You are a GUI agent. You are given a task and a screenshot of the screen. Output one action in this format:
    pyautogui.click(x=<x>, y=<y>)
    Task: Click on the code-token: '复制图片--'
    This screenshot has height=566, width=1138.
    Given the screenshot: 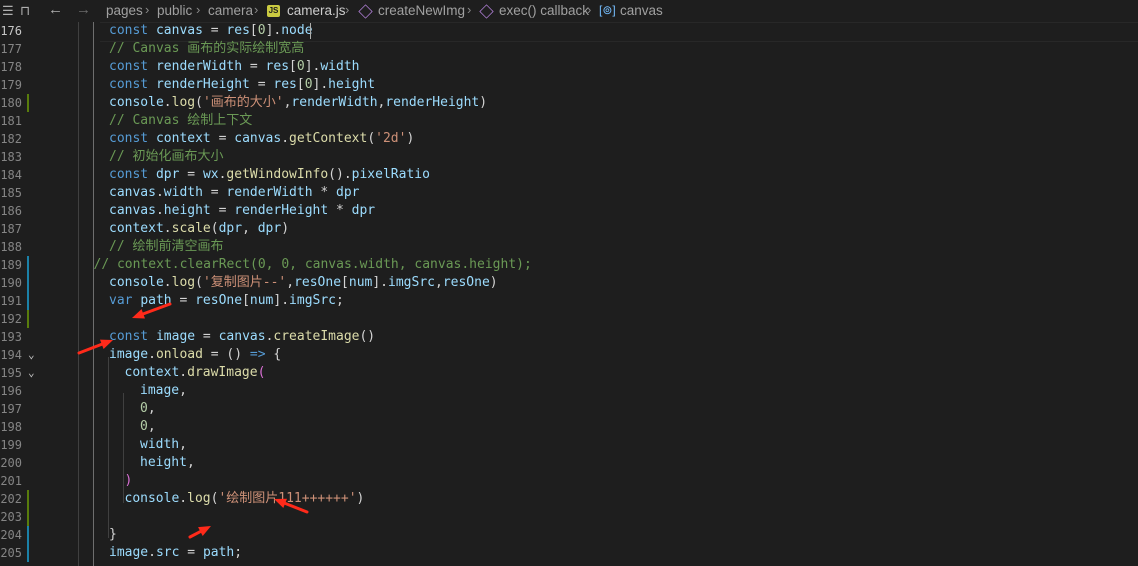 What is the action you would take?
    pyautogui.click(x=244, y=282)
    